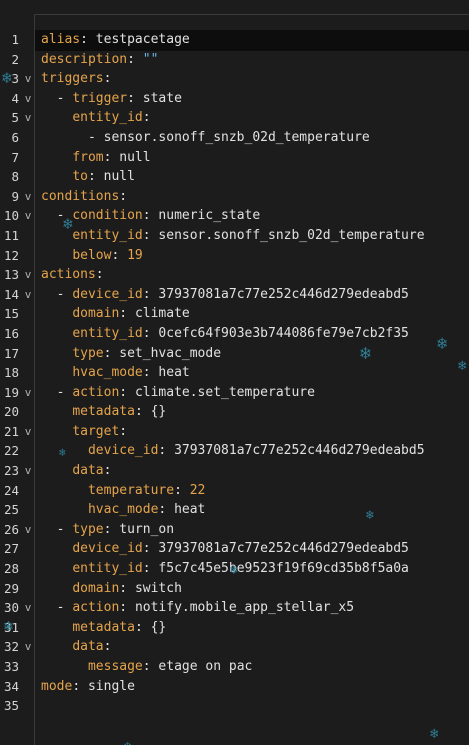 This screenshot has height=745, width=469. What do you see at coordinates (234, 158) in the screenshot?
I see `code-line: 7 from: null` at bounding box center [234, 158].